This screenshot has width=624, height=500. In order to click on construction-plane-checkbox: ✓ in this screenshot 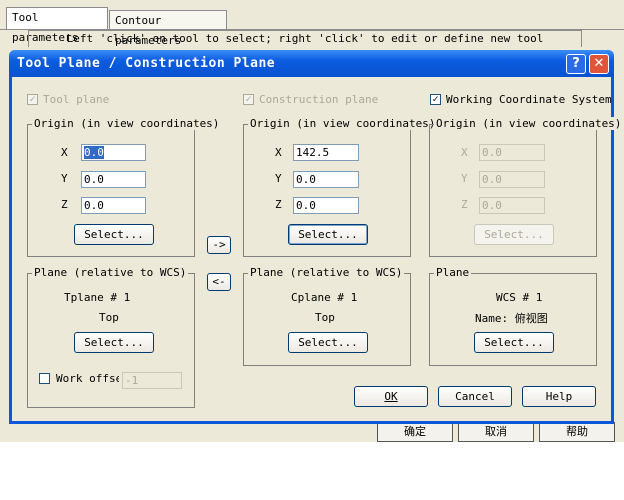, I will do `click(248, 99)`.